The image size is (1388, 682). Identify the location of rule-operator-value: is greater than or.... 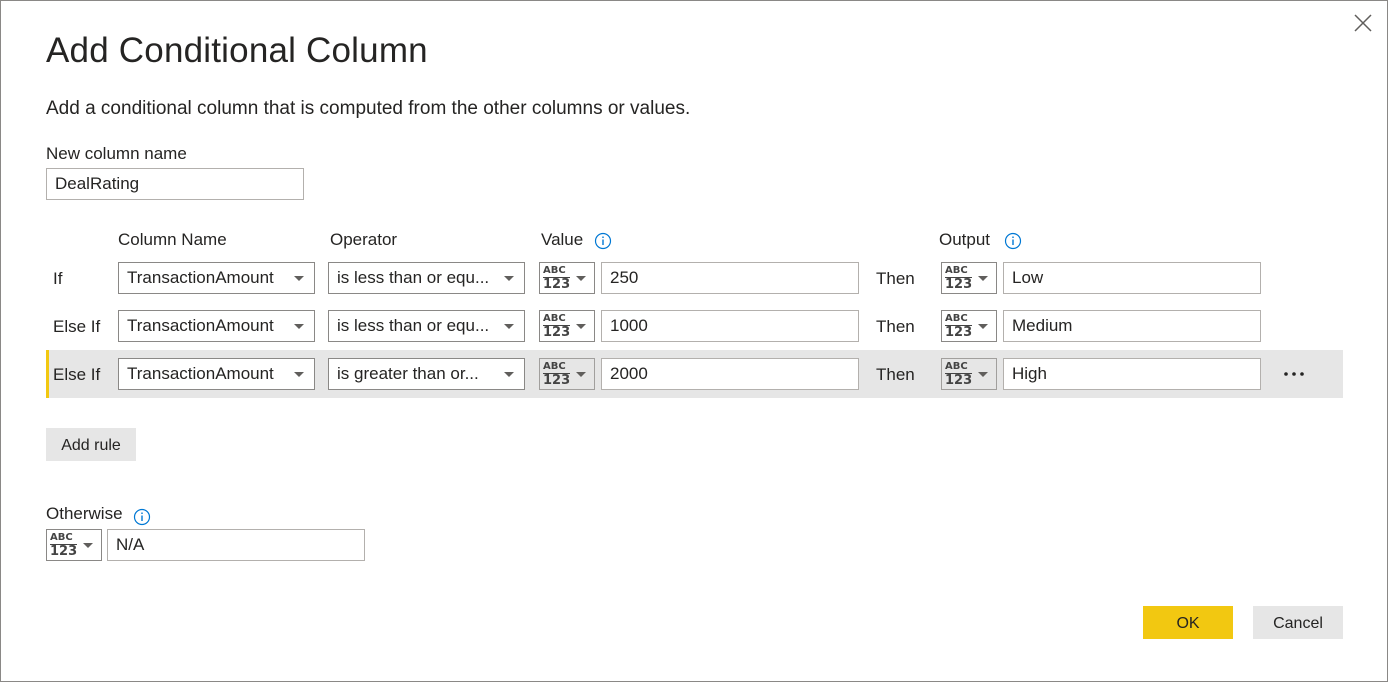
(408, 373).